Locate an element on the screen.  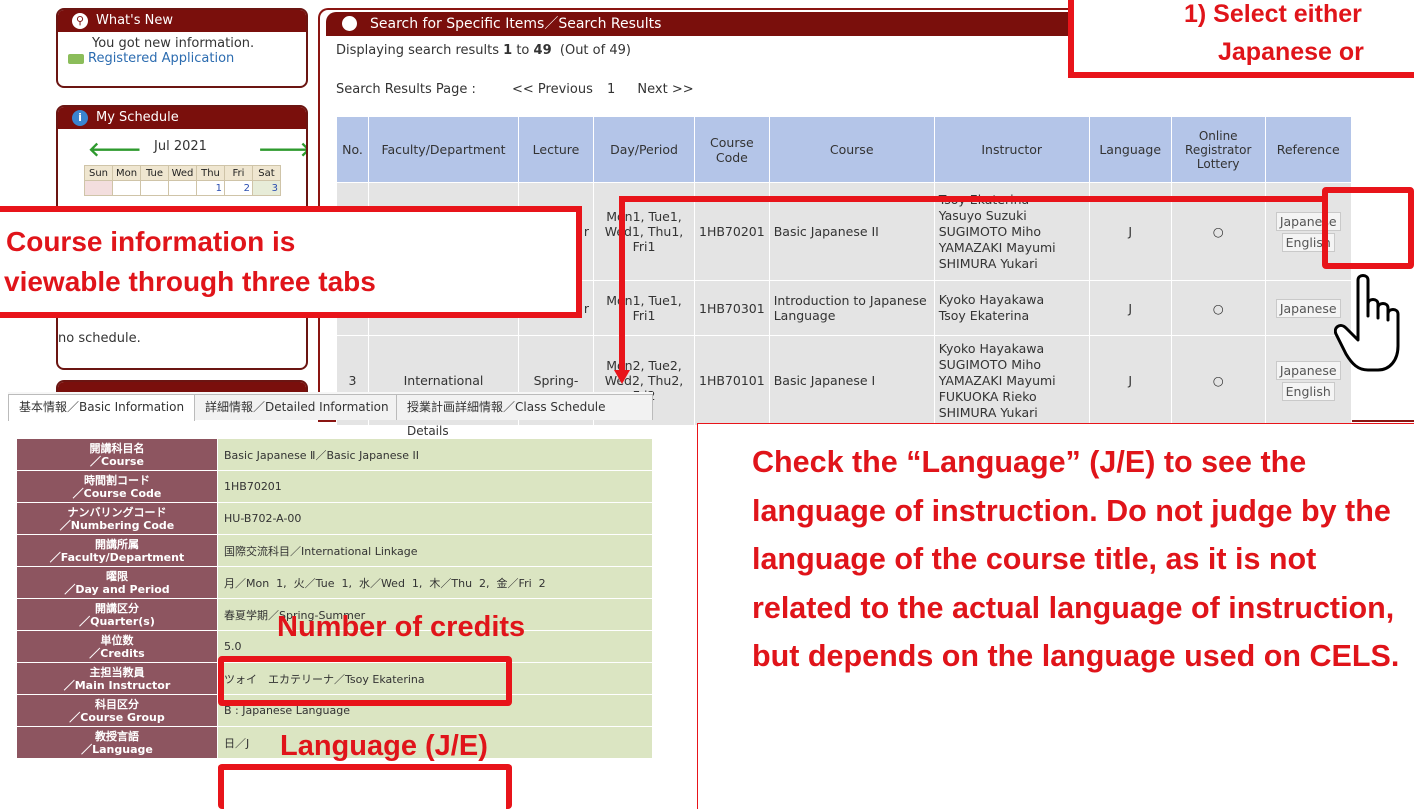
tabs-callout-line1: Course information is is located at coordinates (151, 241).